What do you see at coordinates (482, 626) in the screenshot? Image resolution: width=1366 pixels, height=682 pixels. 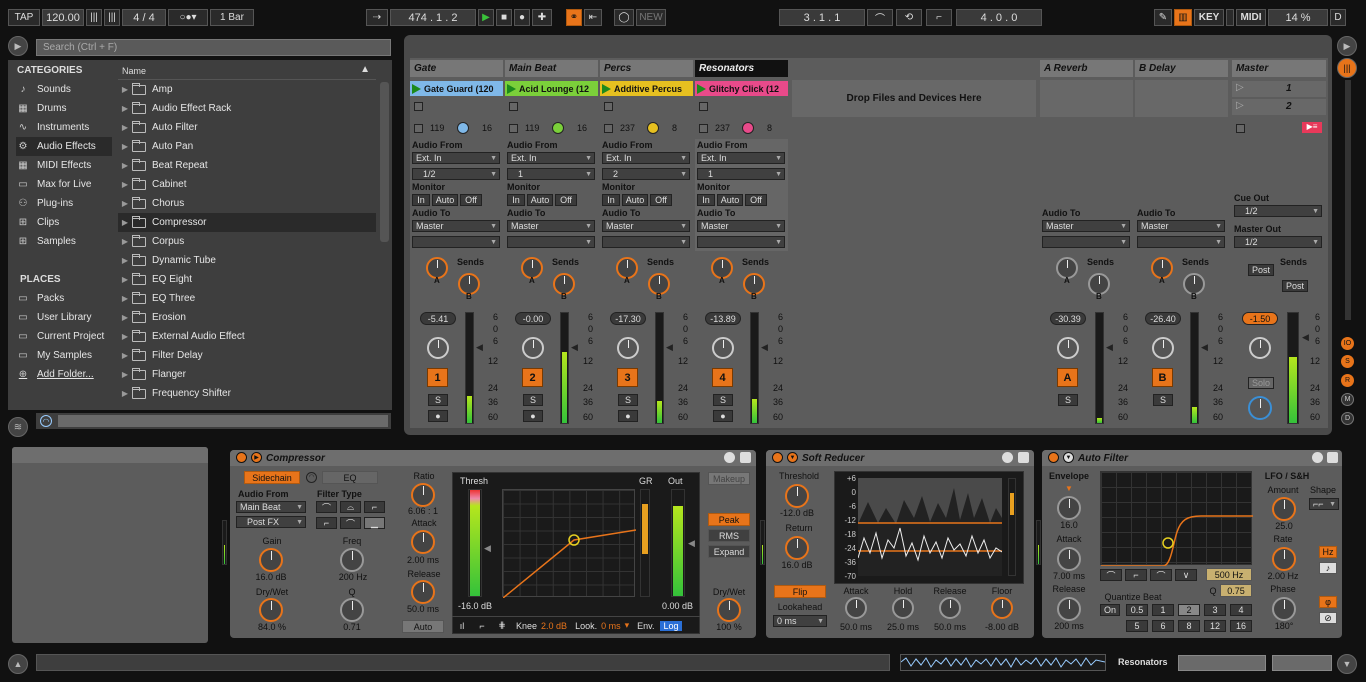 I see `view-curve-icon: ⌐` at bounding box center [482, 626].